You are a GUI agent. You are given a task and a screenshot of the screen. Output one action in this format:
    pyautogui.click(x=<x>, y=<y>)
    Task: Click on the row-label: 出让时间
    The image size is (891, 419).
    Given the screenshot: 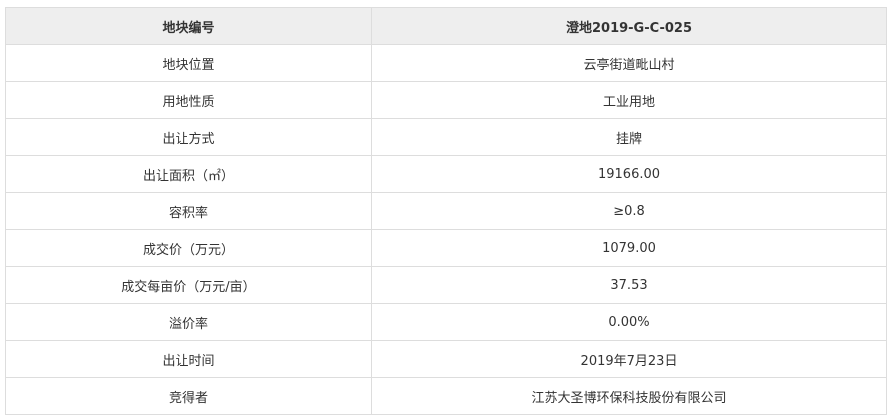 What is the action you would take?
    pyautogui.click(x=188, y=359)
    